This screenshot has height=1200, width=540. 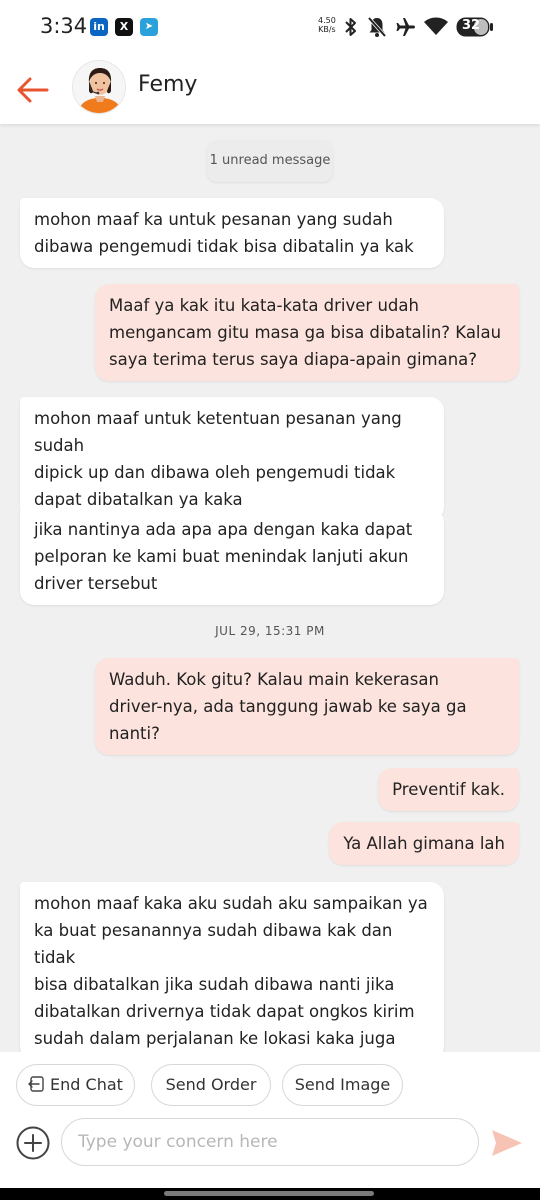 What do you see at coordinates (270, 1142) in the screenshot?
I see `message-input` at bounding box center [270, 1142].